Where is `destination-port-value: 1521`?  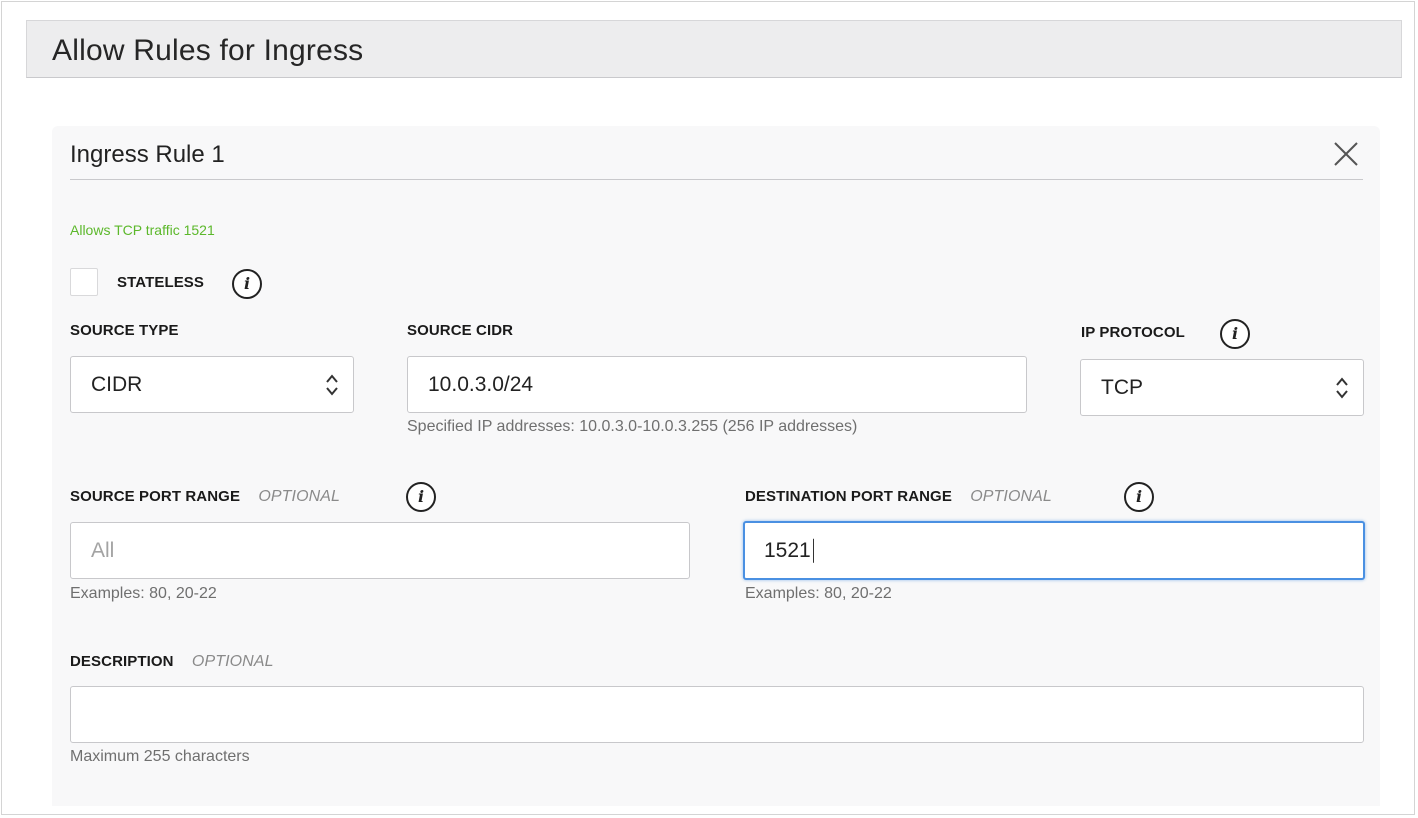
destination-port-value: 1521 is located at coordinates (787, 550).